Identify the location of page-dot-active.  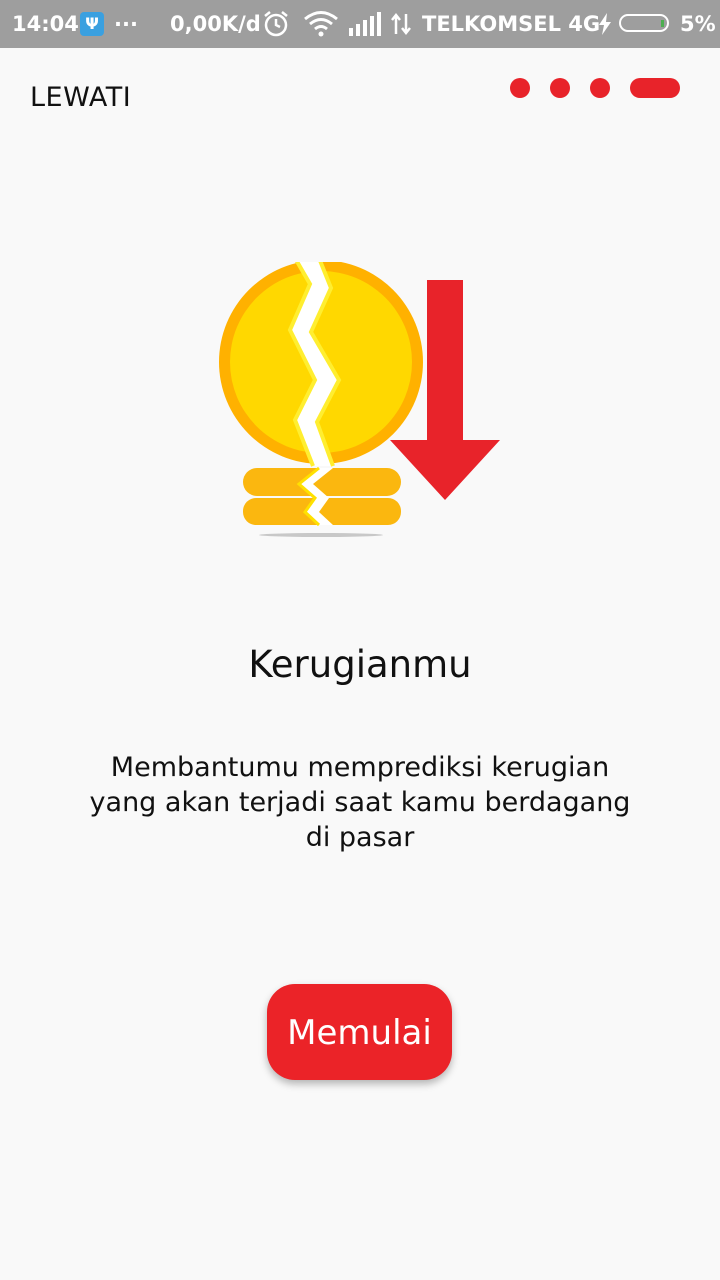
(655, 88).